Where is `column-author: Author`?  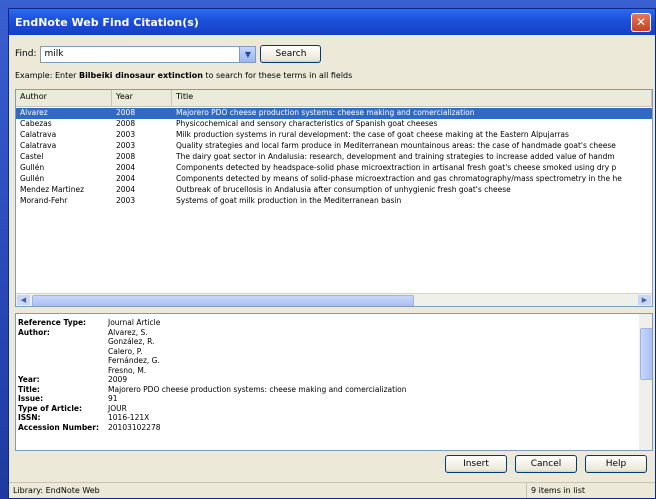 column-author: Author is located at coordinates (64, 98).